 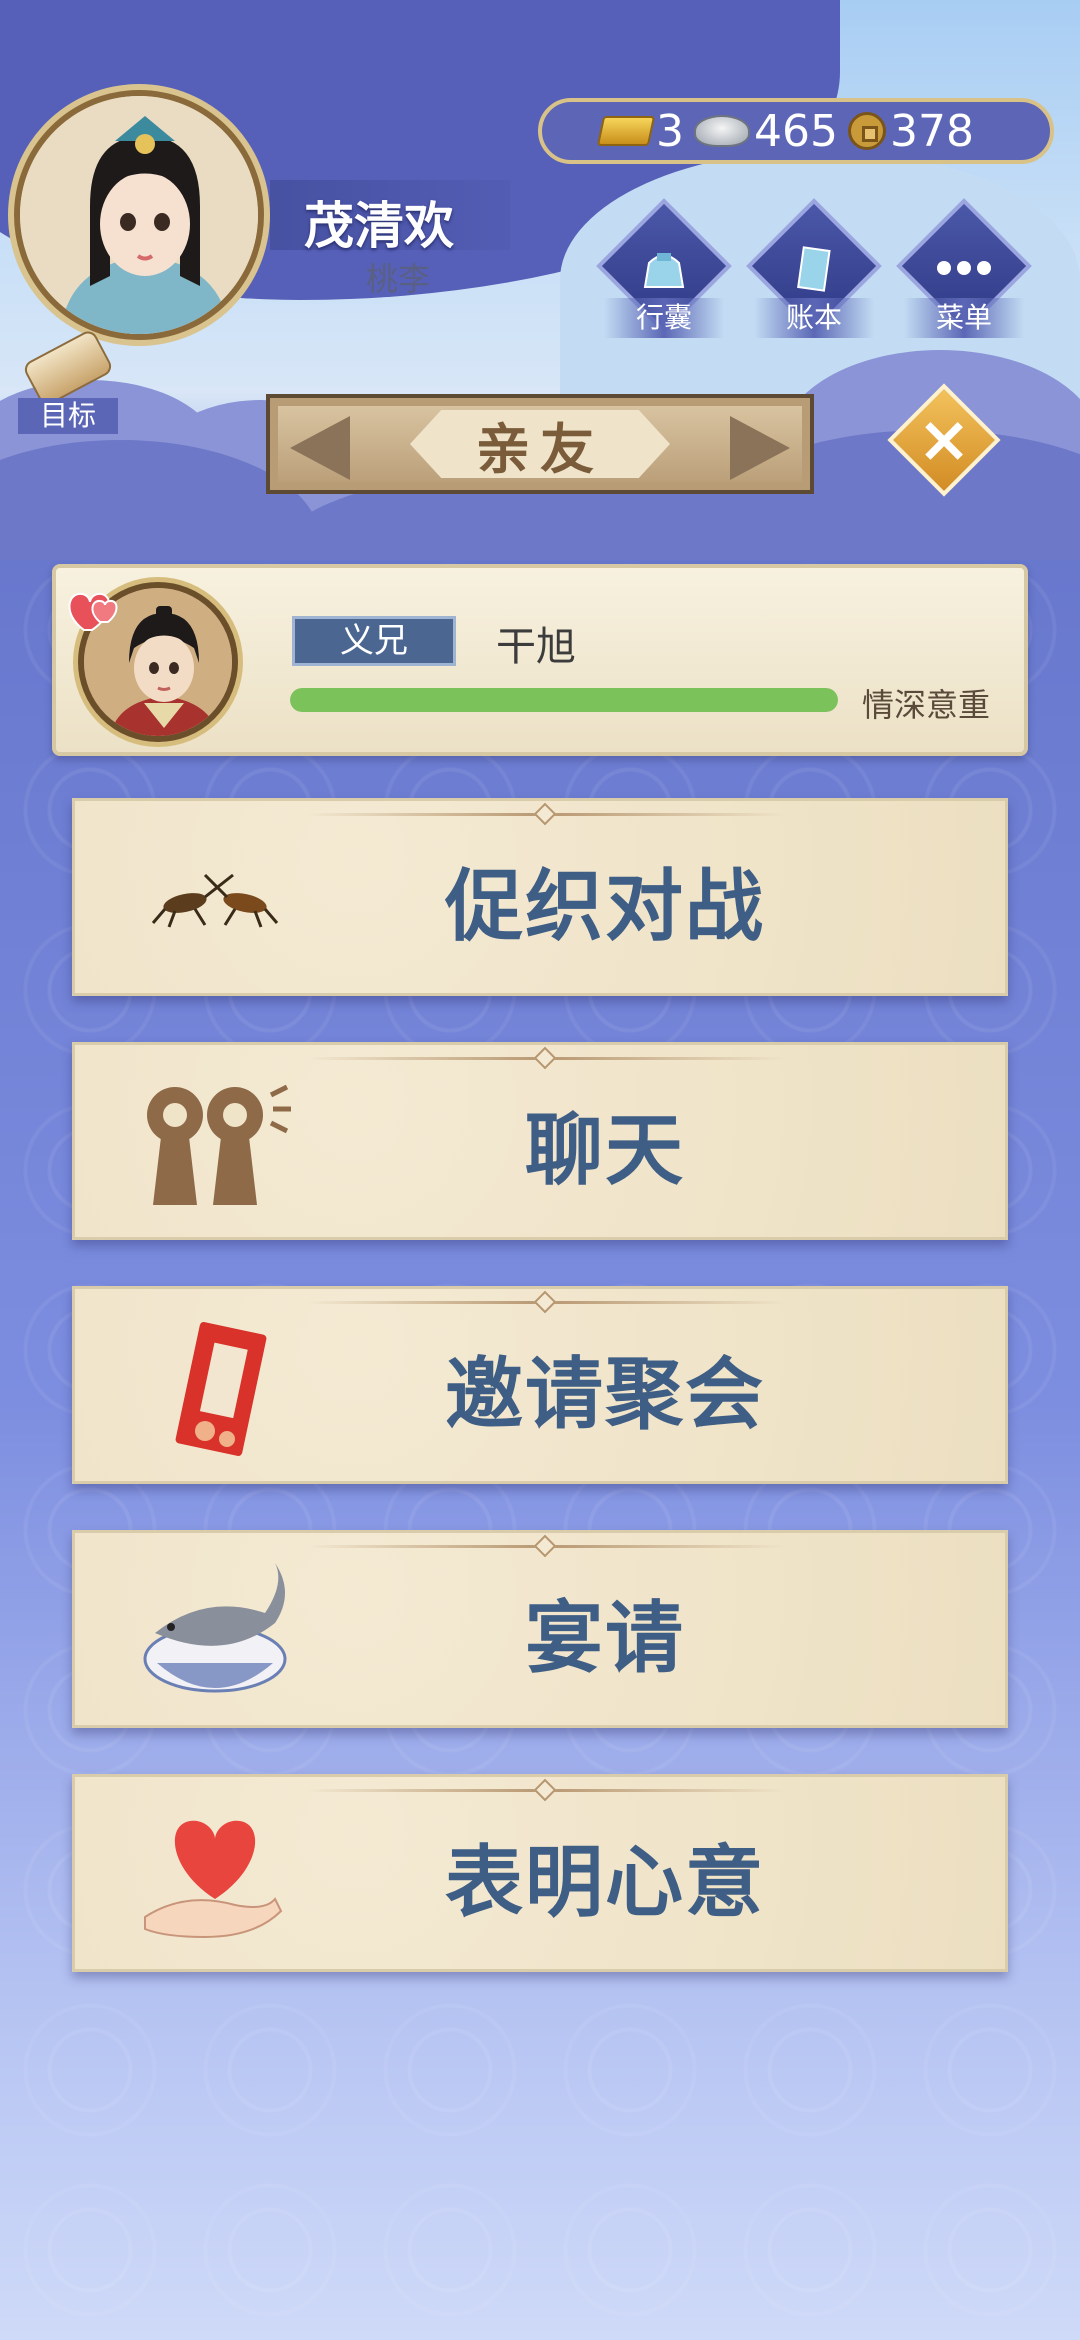 What do you see at coordinates (760, 448) in the screenshot?
I see `title-arrow-right-deco` at bounding box center [760, 448].